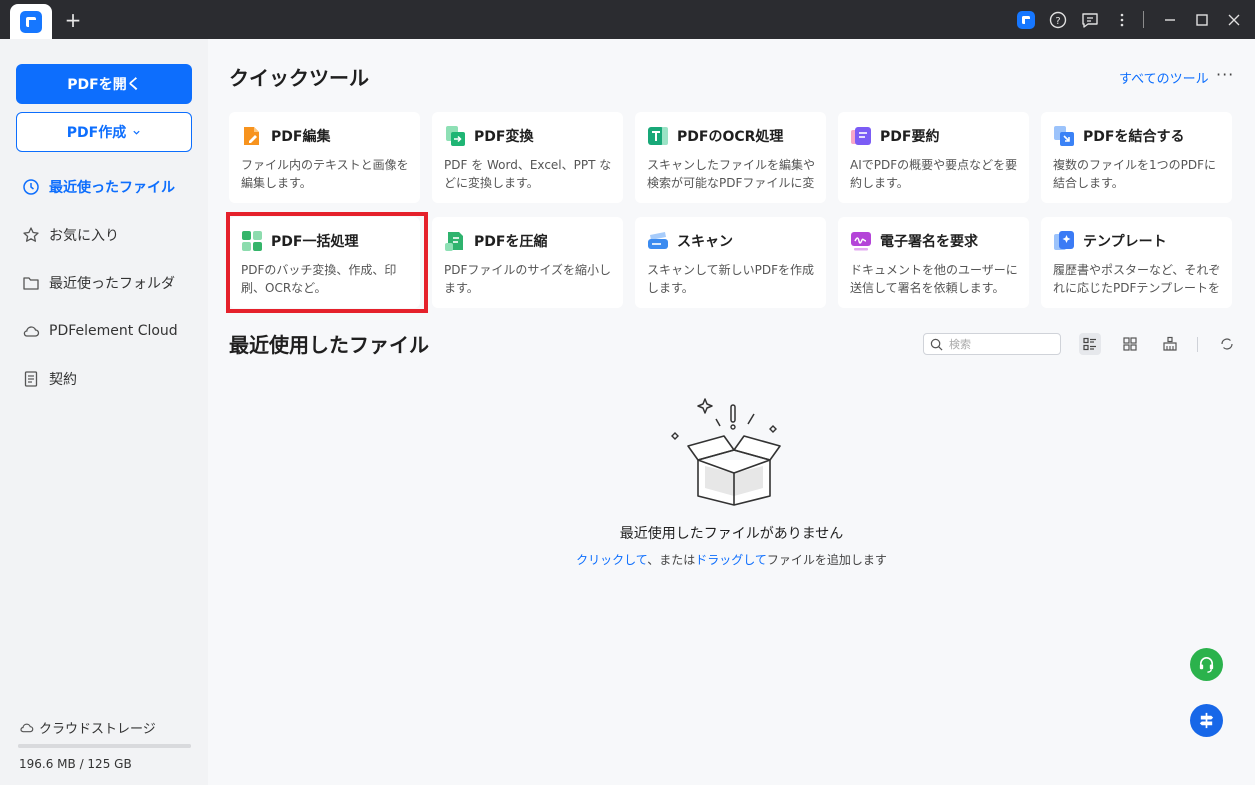 Image resolution: width=1255 pixels, height=785 pixels. I want to click on help-icon: ?, so click(1058, 20).